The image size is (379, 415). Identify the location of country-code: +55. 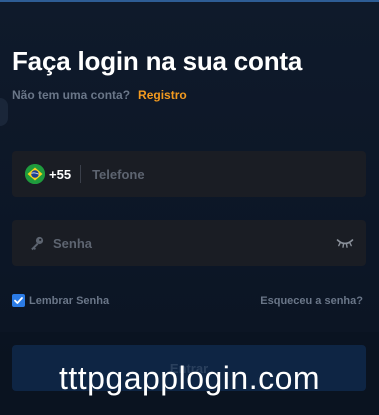
(60, 174).